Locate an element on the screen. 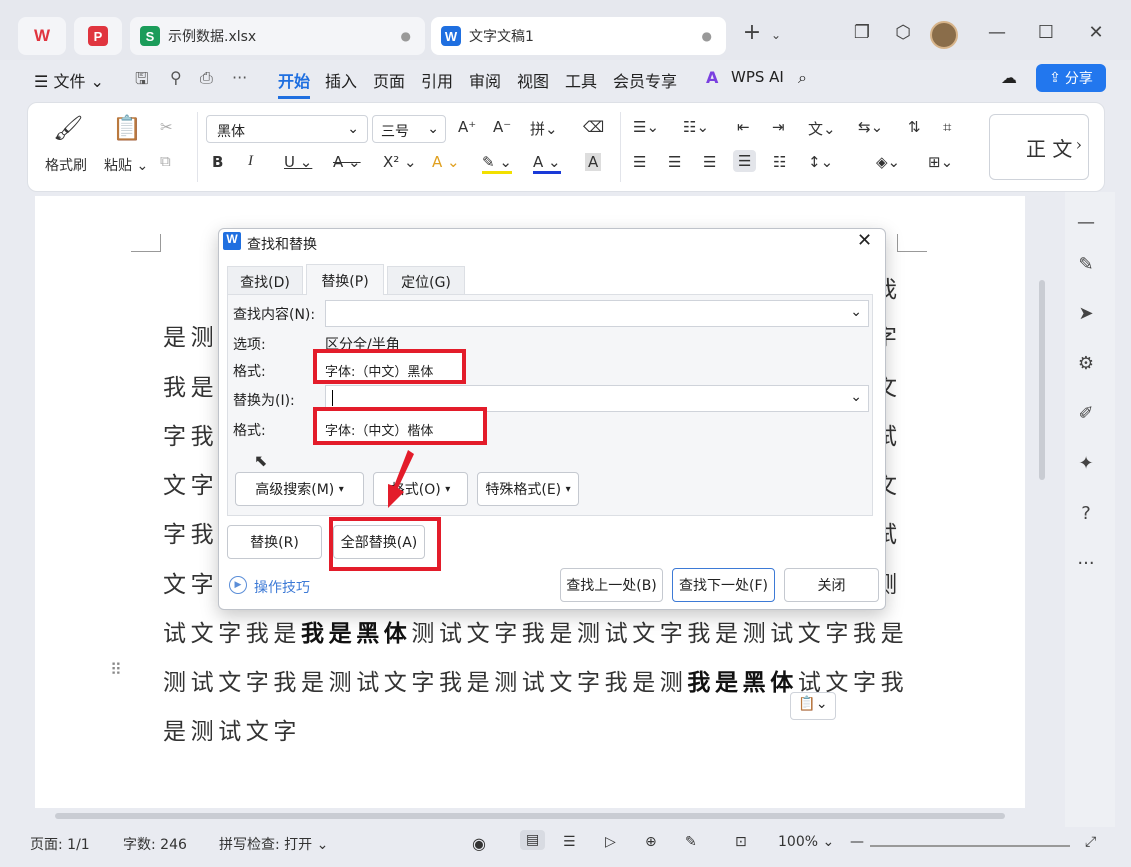 The height and width of the screenshot is (867, 1131). settings-sliders-icon: ⚙ is located at coordinates (1086, 366).